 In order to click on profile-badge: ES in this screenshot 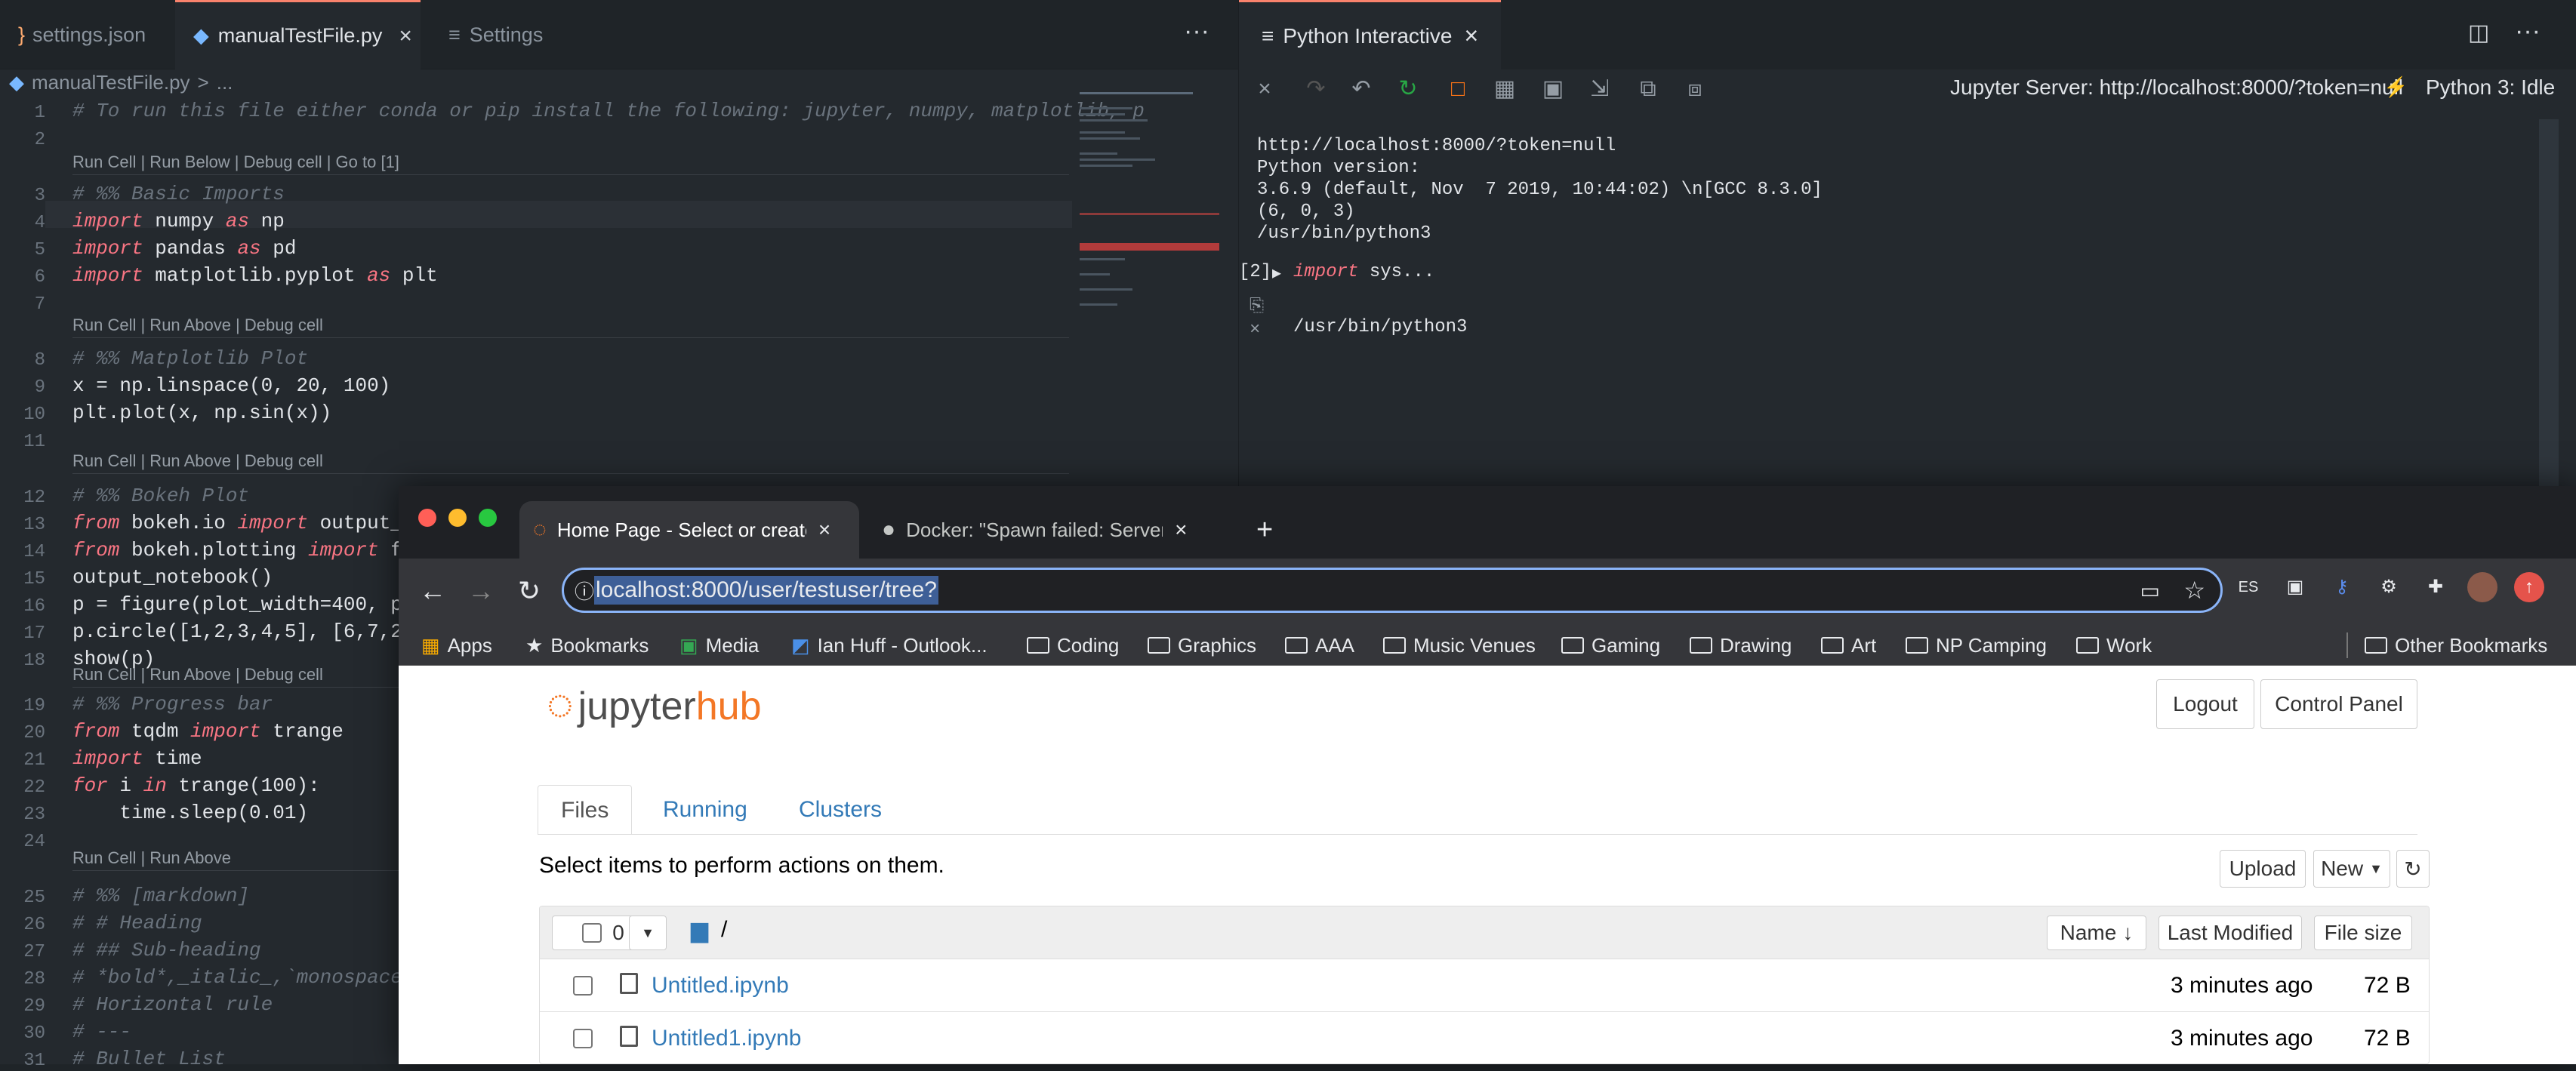, I will do `click(2248, 587)`.